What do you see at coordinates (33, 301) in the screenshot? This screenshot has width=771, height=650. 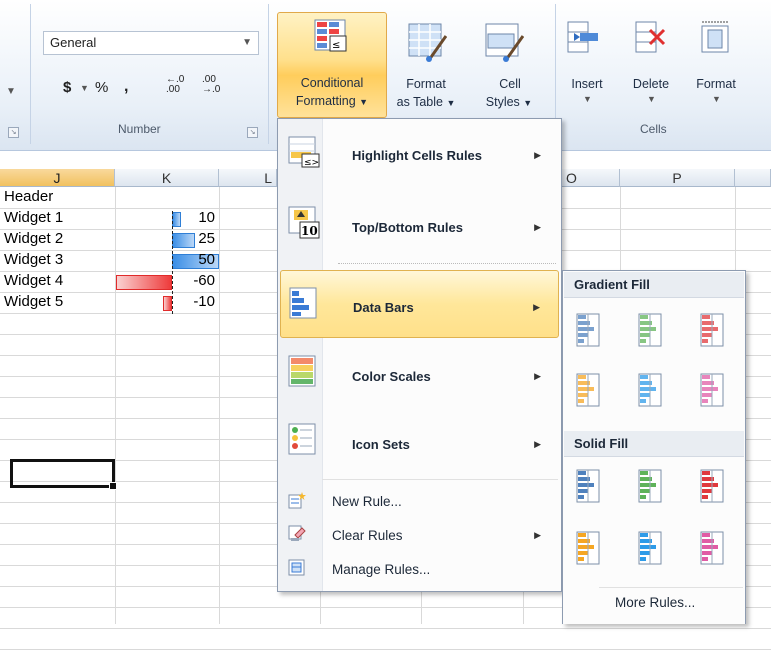 I see `cell-widget-label: Widget 5` at bounding box center [33, 301].